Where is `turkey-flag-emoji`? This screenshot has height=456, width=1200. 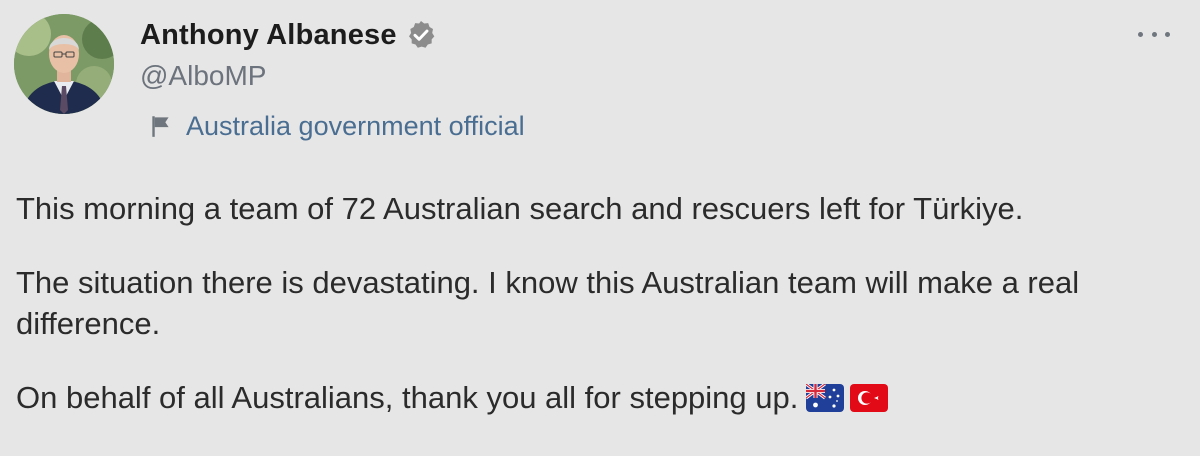
turkey-flag-emoji is located at coordinates (869, 401).